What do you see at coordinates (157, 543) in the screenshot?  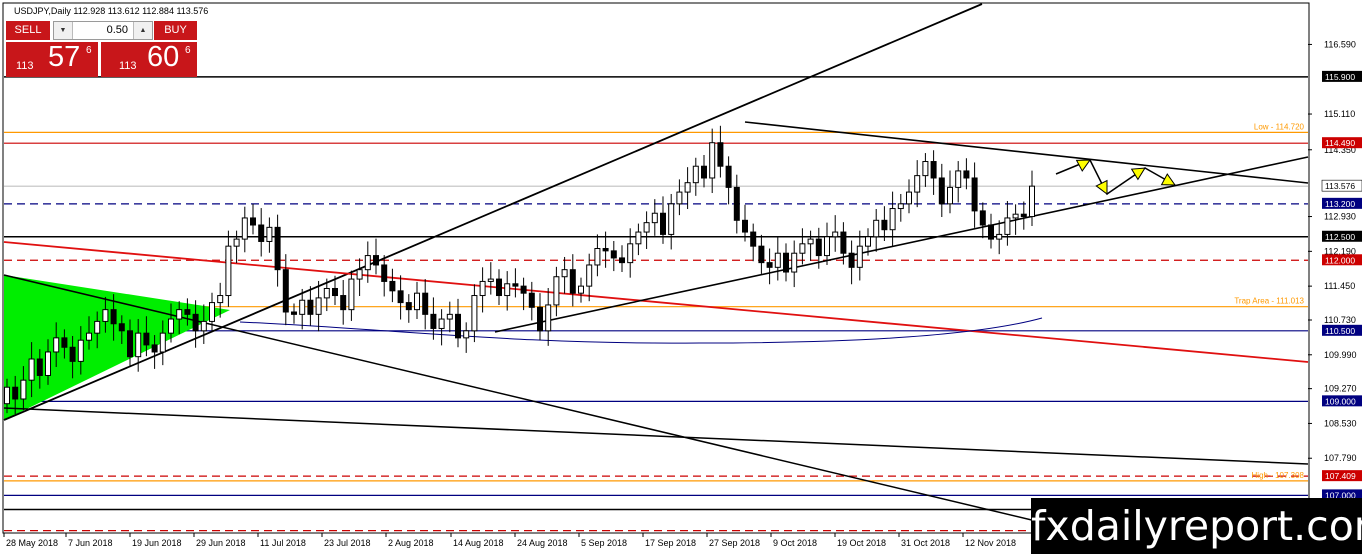 I see `x-tick-label: 19 Jun 2018` at bounding box center [157, 543].